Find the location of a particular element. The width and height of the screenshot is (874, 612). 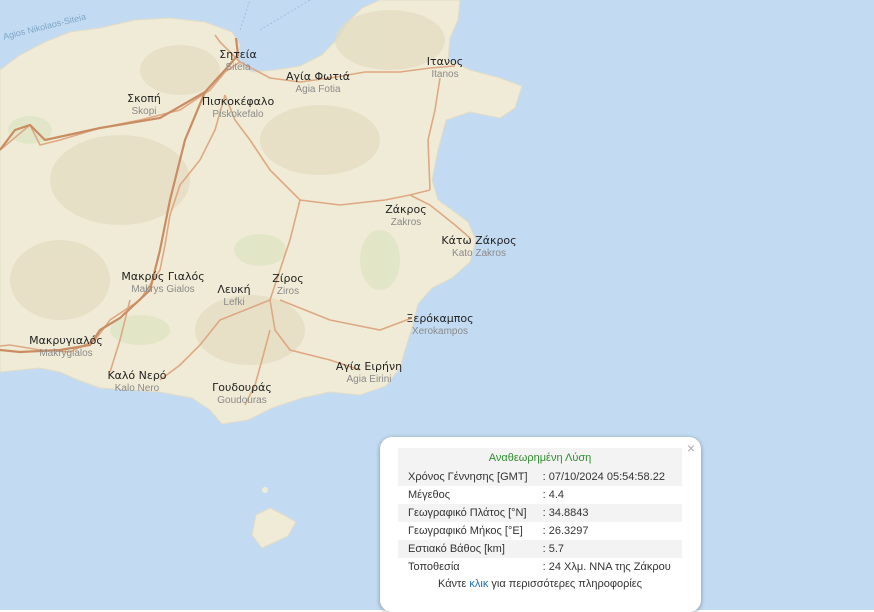

row-label: Τοποθεσία is located at coordinates (434, 567).